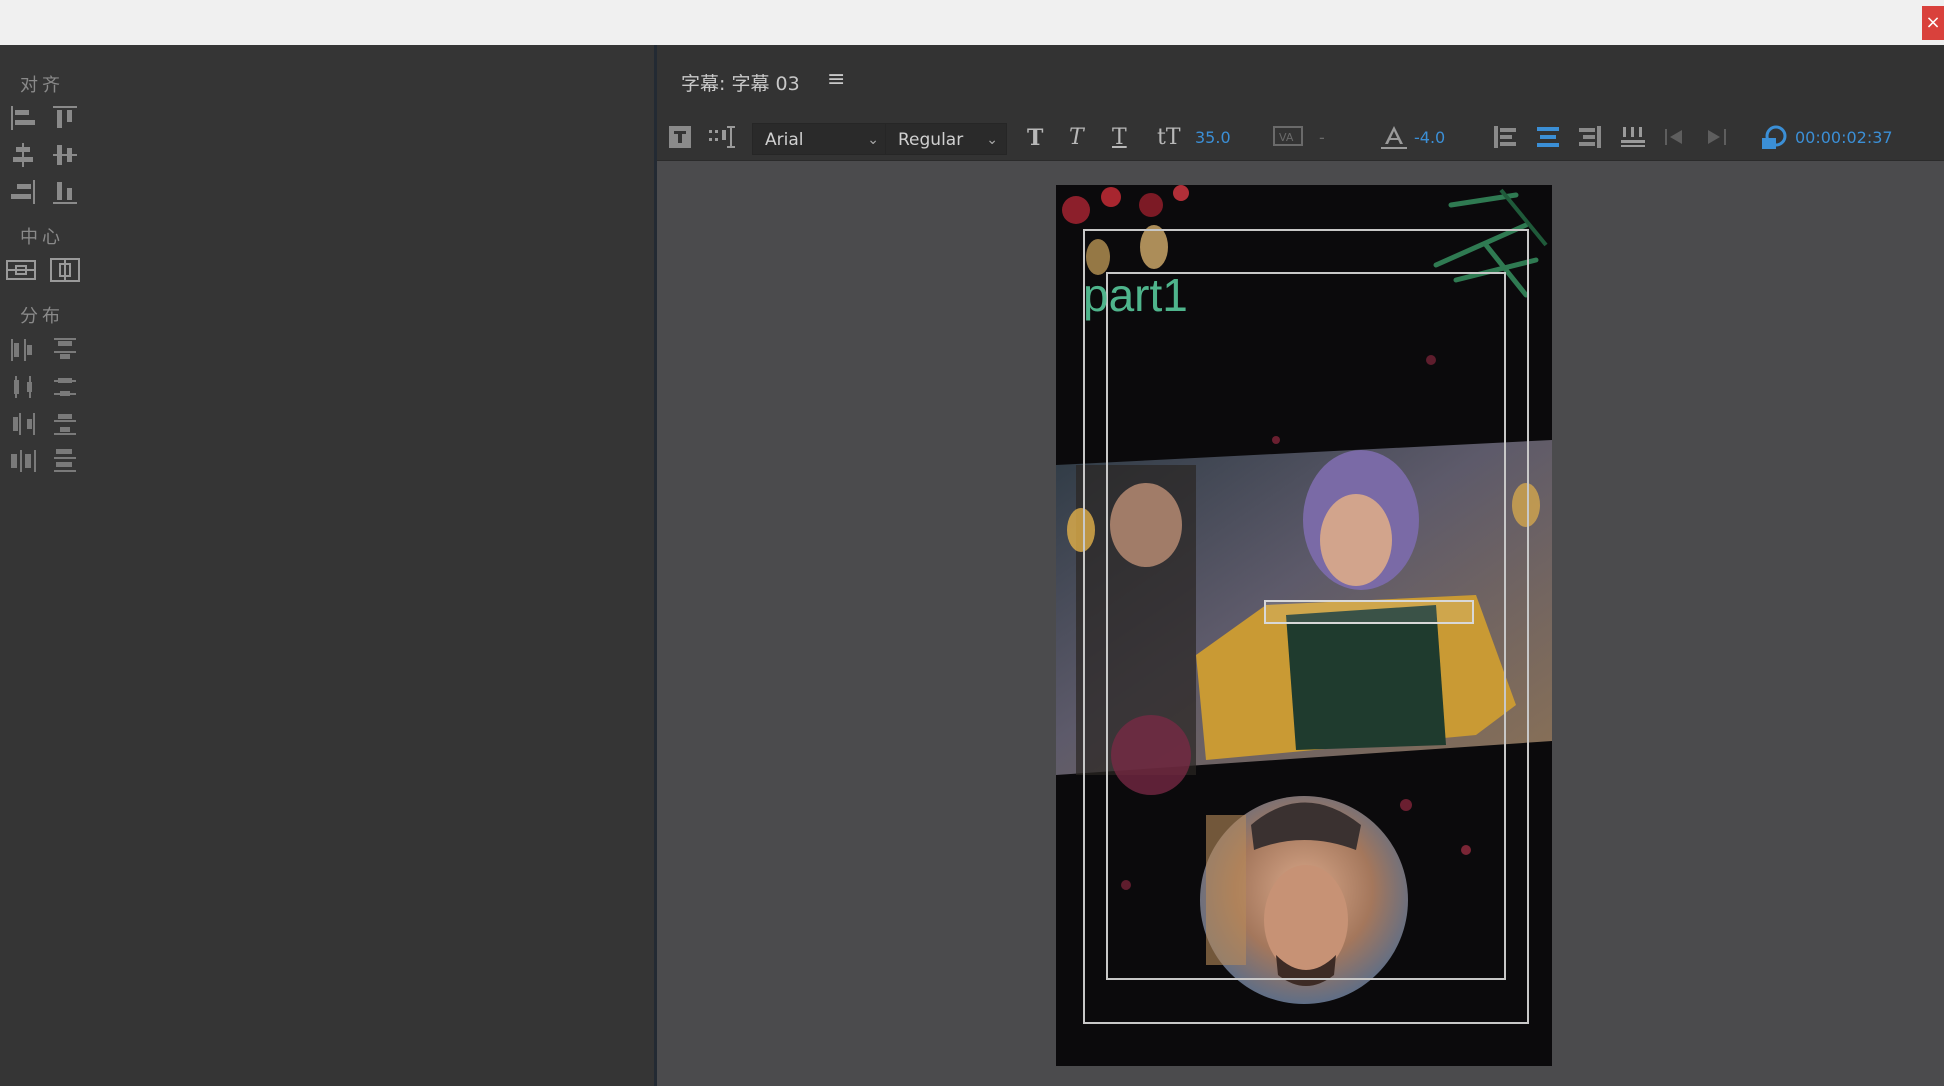  I want to click on svg-text: VA, so click(1286, 137).